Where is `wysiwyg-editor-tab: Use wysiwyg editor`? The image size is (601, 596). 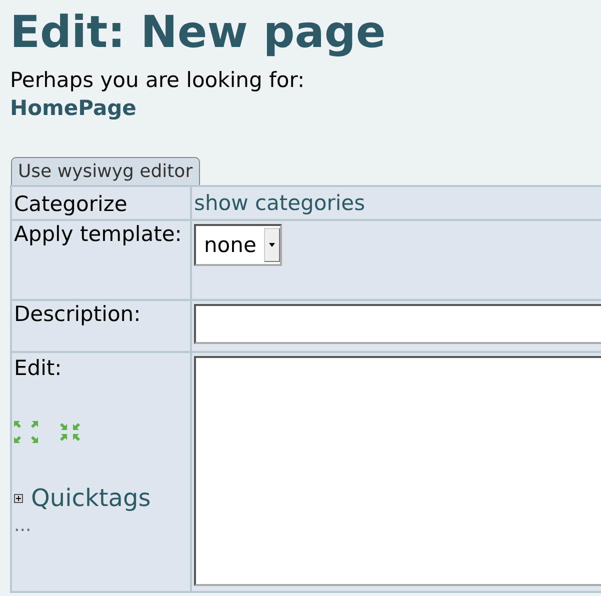 wysiwyg-editor-tab: Use wysiwyg editor is located at coordinates (105, 171).